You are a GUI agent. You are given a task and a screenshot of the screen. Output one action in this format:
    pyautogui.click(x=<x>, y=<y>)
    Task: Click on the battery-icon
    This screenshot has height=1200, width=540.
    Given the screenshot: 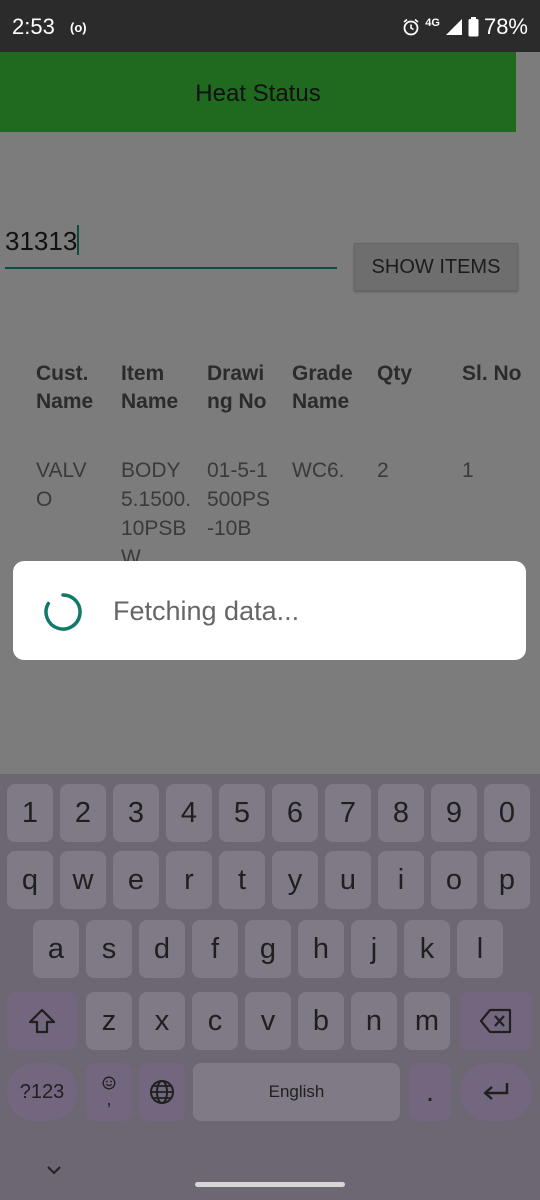 What is the action you would take?
    pyautogui.click(x=473, y=27)
    